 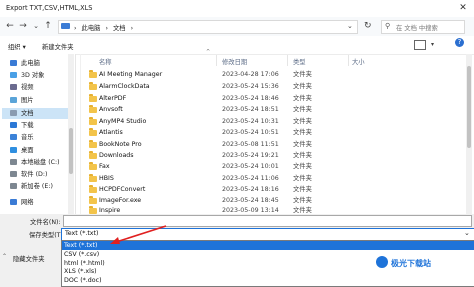 What do you see at coordinates (35, 162) in the screenshot?
I see `sidebar-item-drive-c: 本地磁盘 (C:)` at bounding box center [35, 162].